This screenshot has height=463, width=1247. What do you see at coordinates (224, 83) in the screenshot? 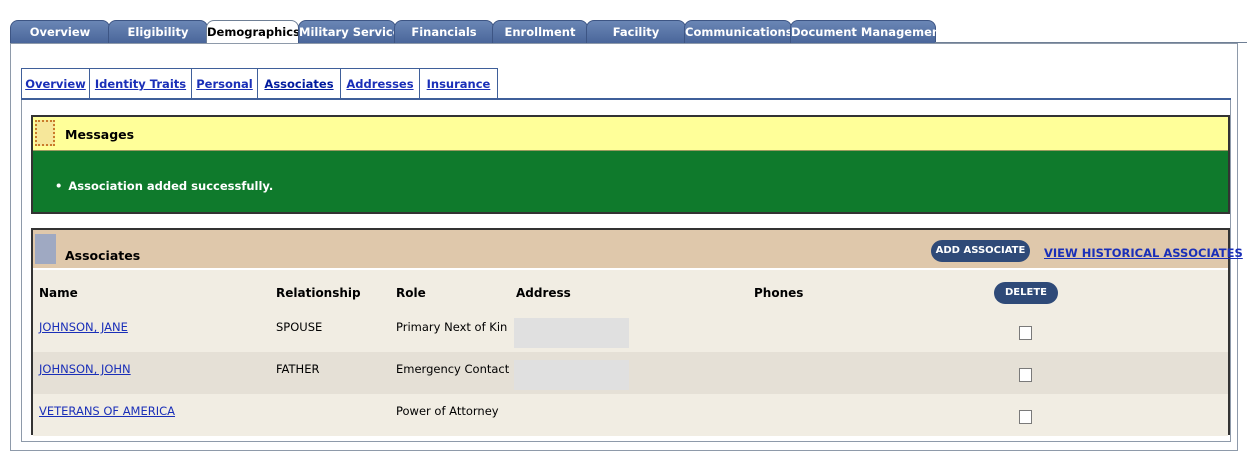
I see `subtab-personal: Personal` at bounding box center [224, 83].